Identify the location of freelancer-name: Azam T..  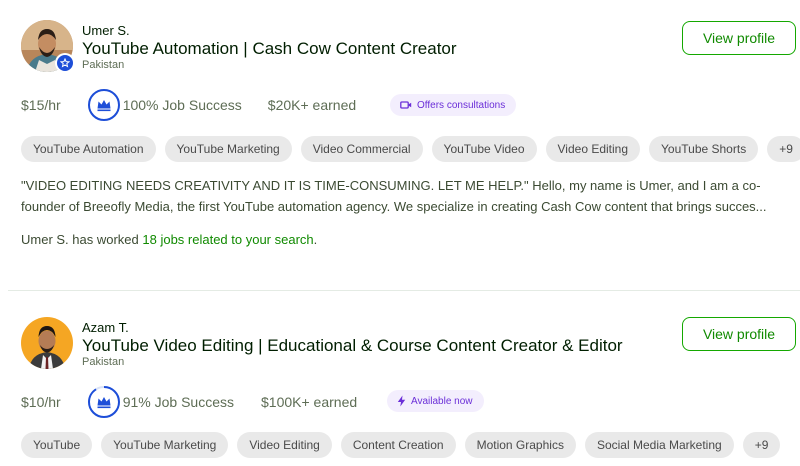
(105, 327).